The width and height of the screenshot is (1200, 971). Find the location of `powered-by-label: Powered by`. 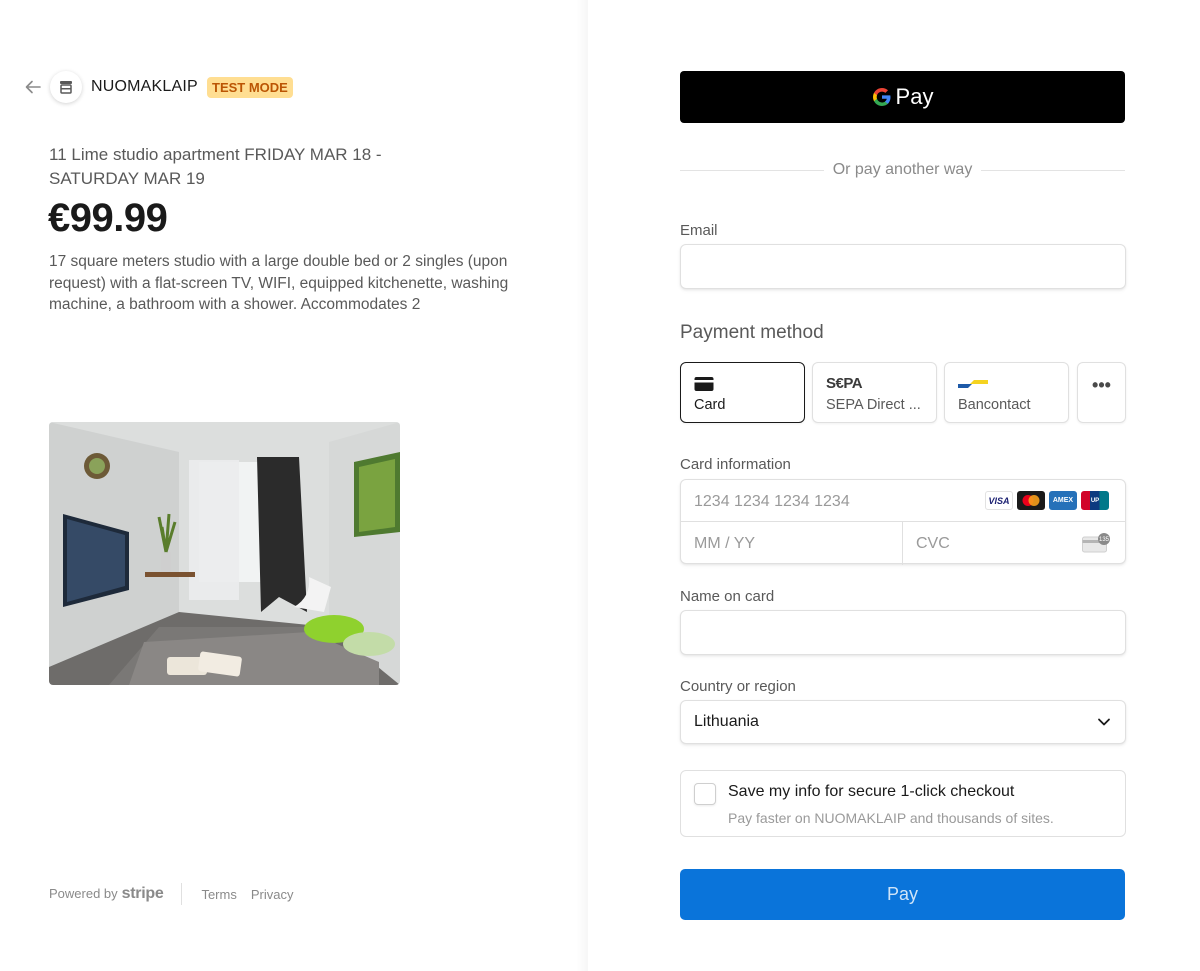

powered-by-label: Powered by is located at coordinates (83, 893).